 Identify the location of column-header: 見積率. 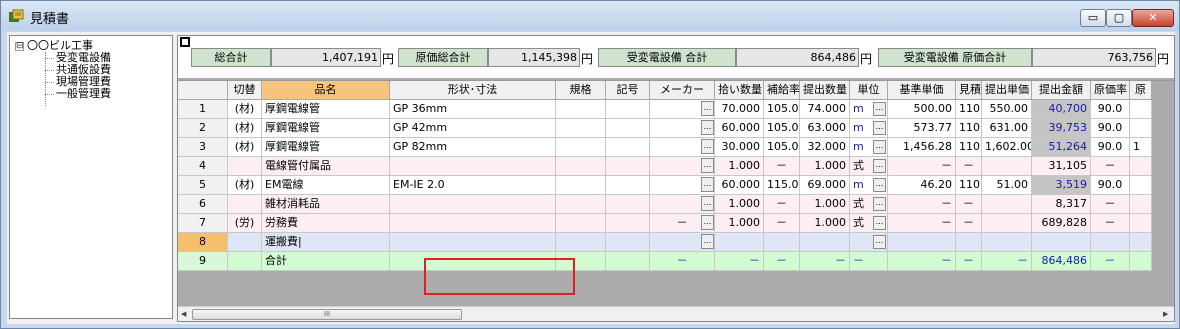
(969, 90).